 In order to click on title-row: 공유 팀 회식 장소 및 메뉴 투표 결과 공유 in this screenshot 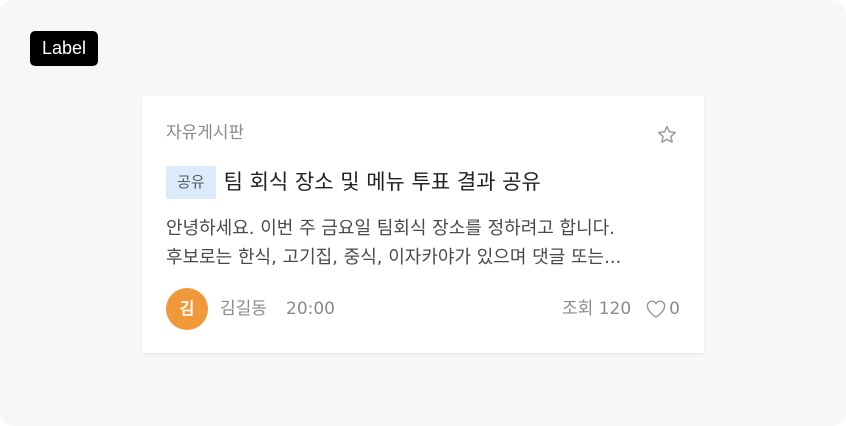, I will do `click(353, 182)`.